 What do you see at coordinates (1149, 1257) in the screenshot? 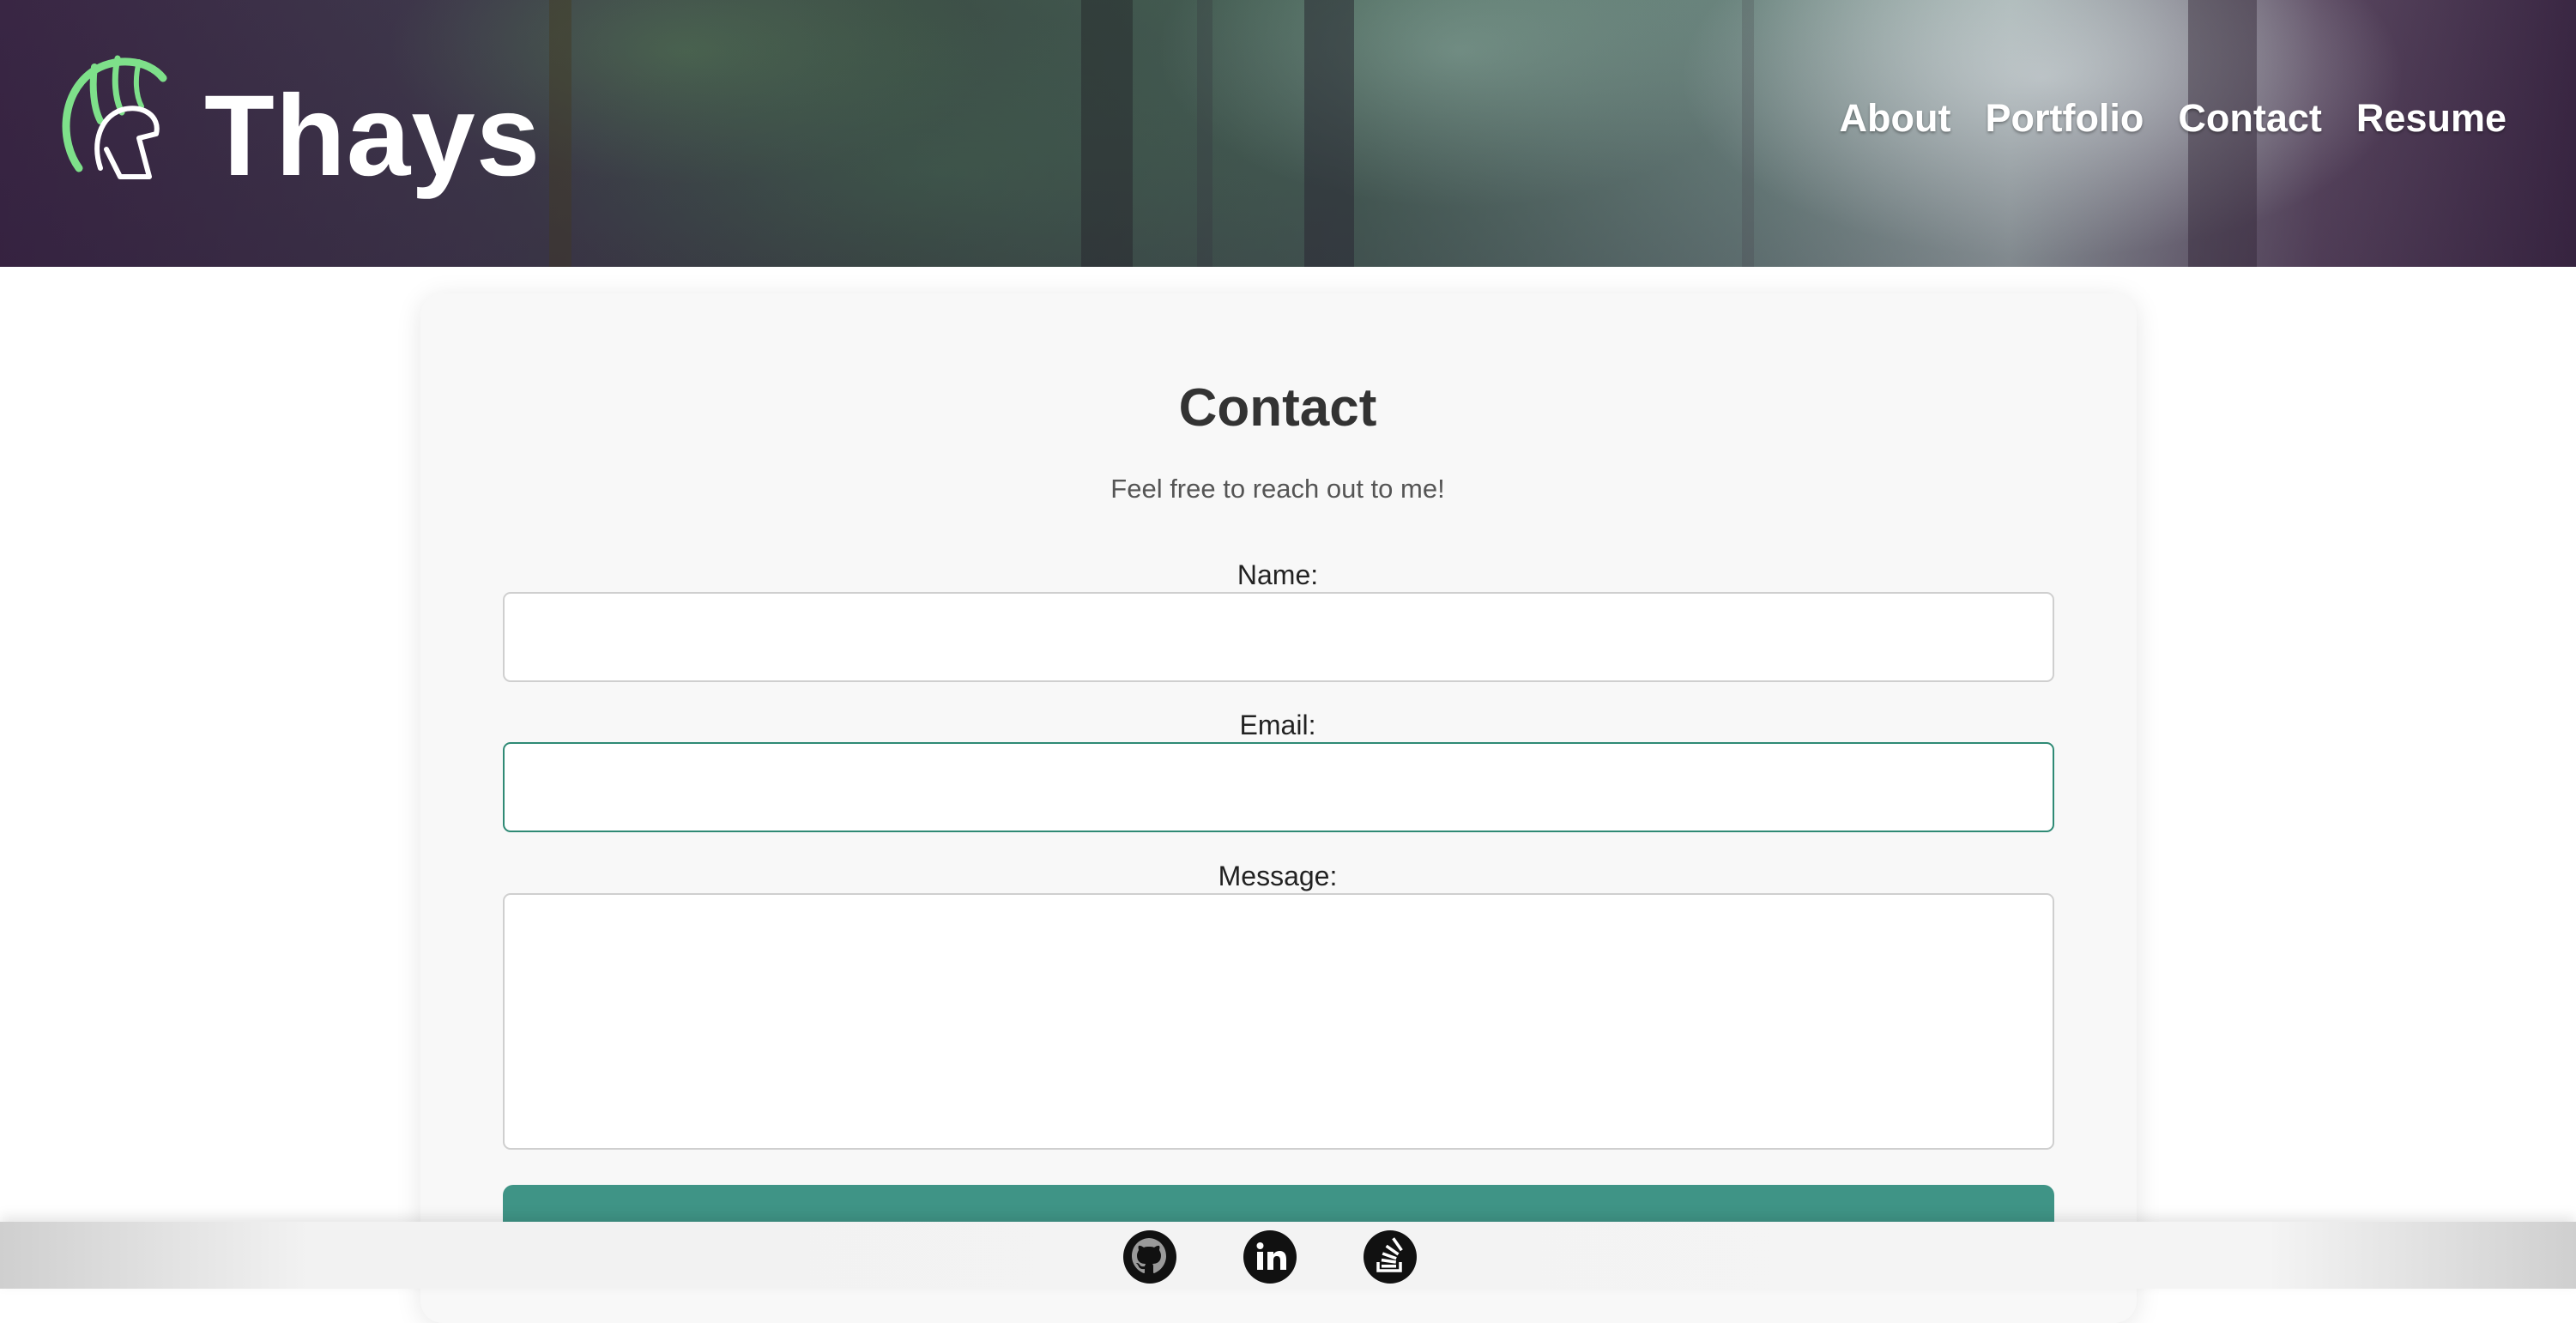
I see `github-icon` at bounding box center [1149, 1257].